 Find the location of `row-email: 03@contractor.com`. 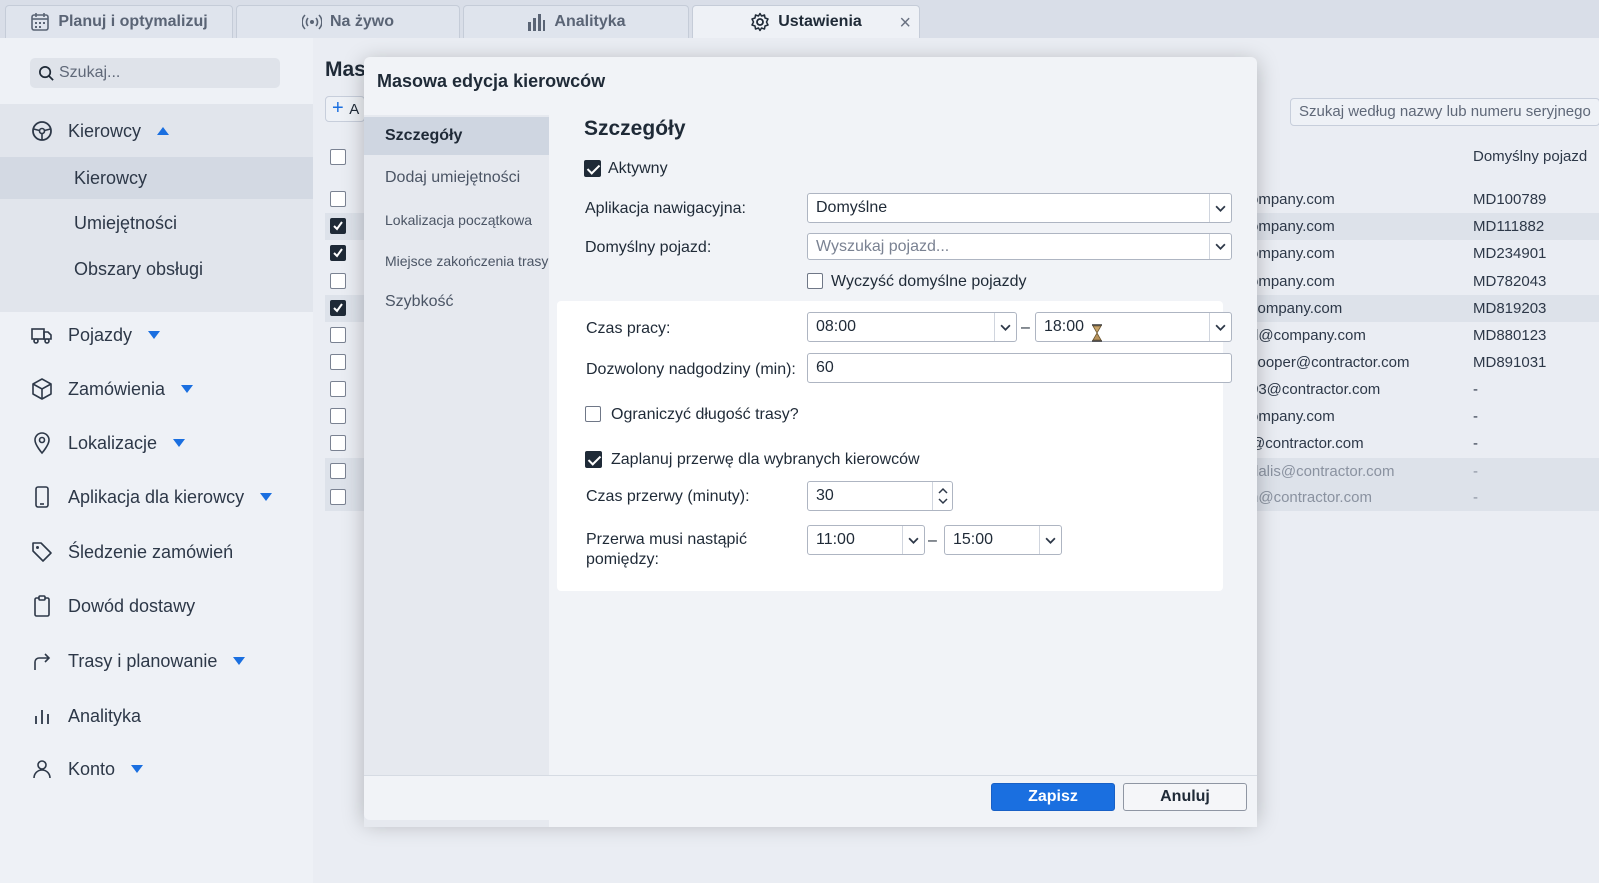

row-email: 03@contractor.com is located at coordinates (1315, 389).